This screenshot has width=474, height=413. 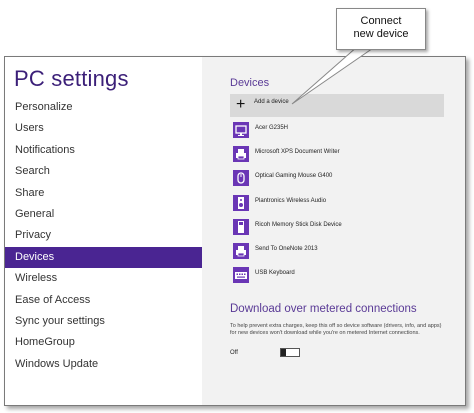 I want to click on device-name: USB Keyboard, so click(x=275, y=273).